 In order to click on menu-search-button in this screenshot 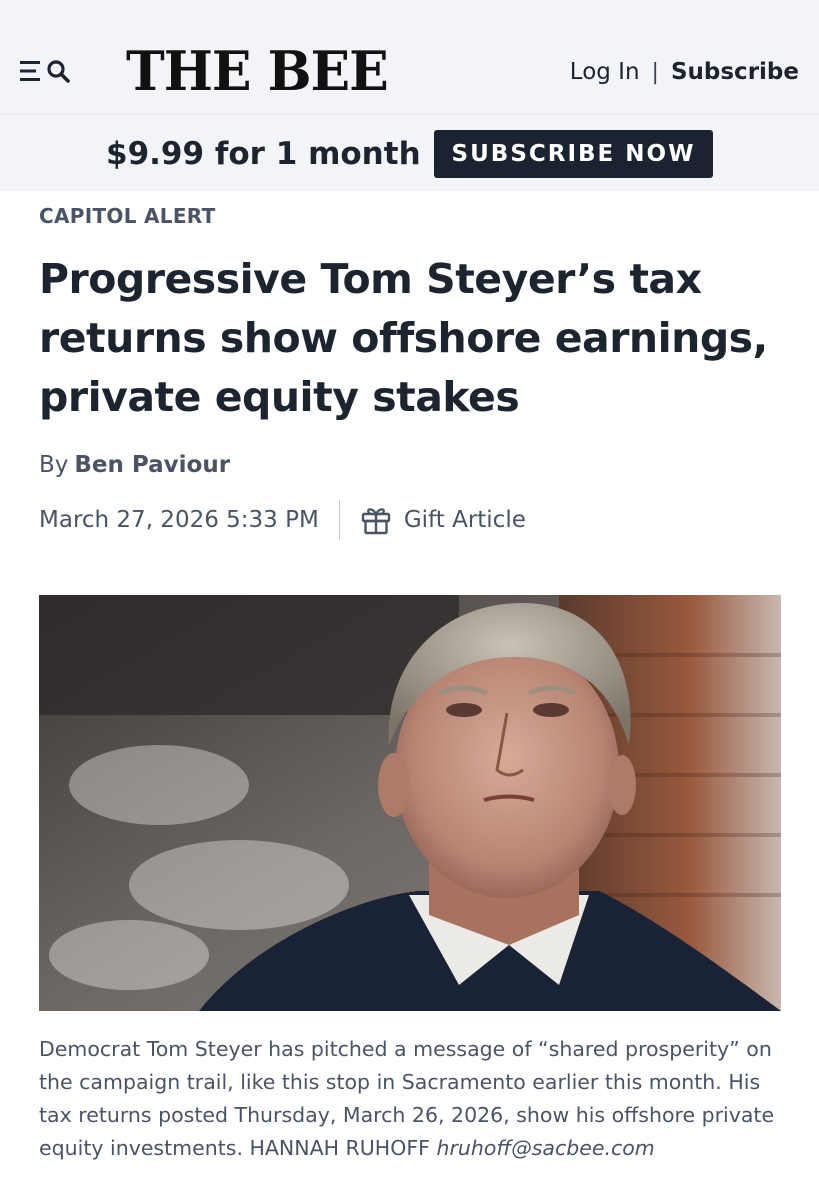, I will do `click(47, 71)`.